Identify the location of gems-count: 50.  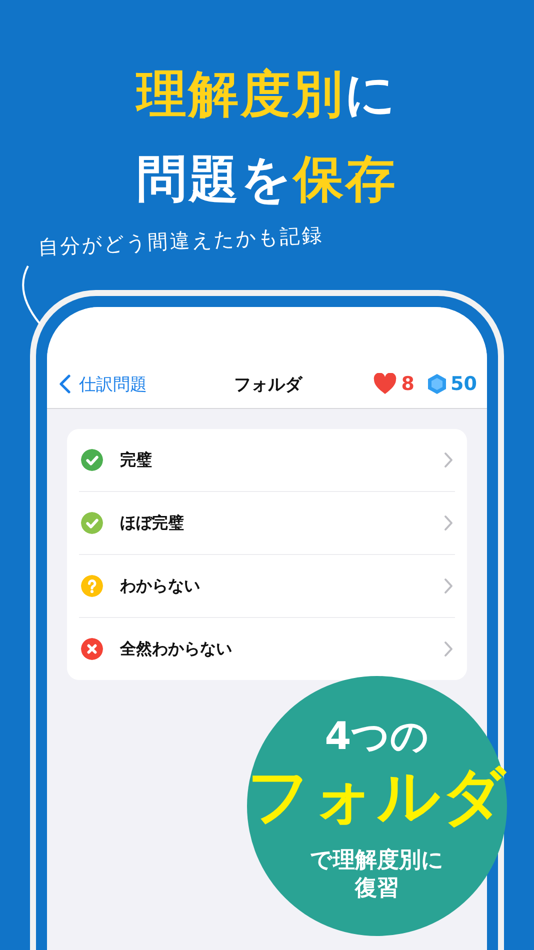
(463, 384).